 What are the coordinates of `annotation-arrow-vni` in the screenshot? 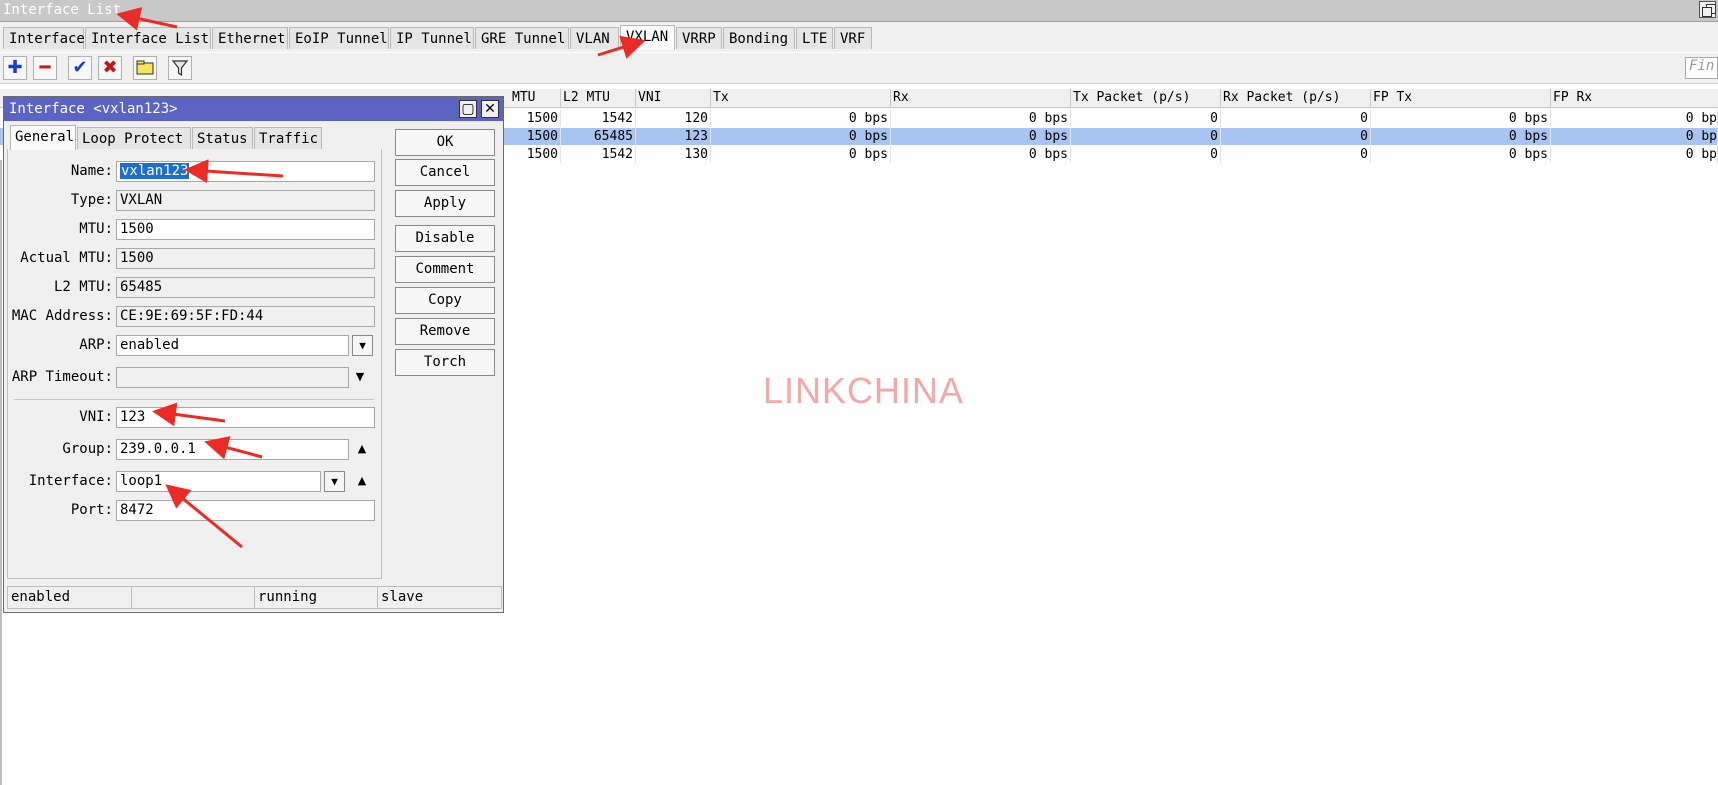 It's located at (189, 414).